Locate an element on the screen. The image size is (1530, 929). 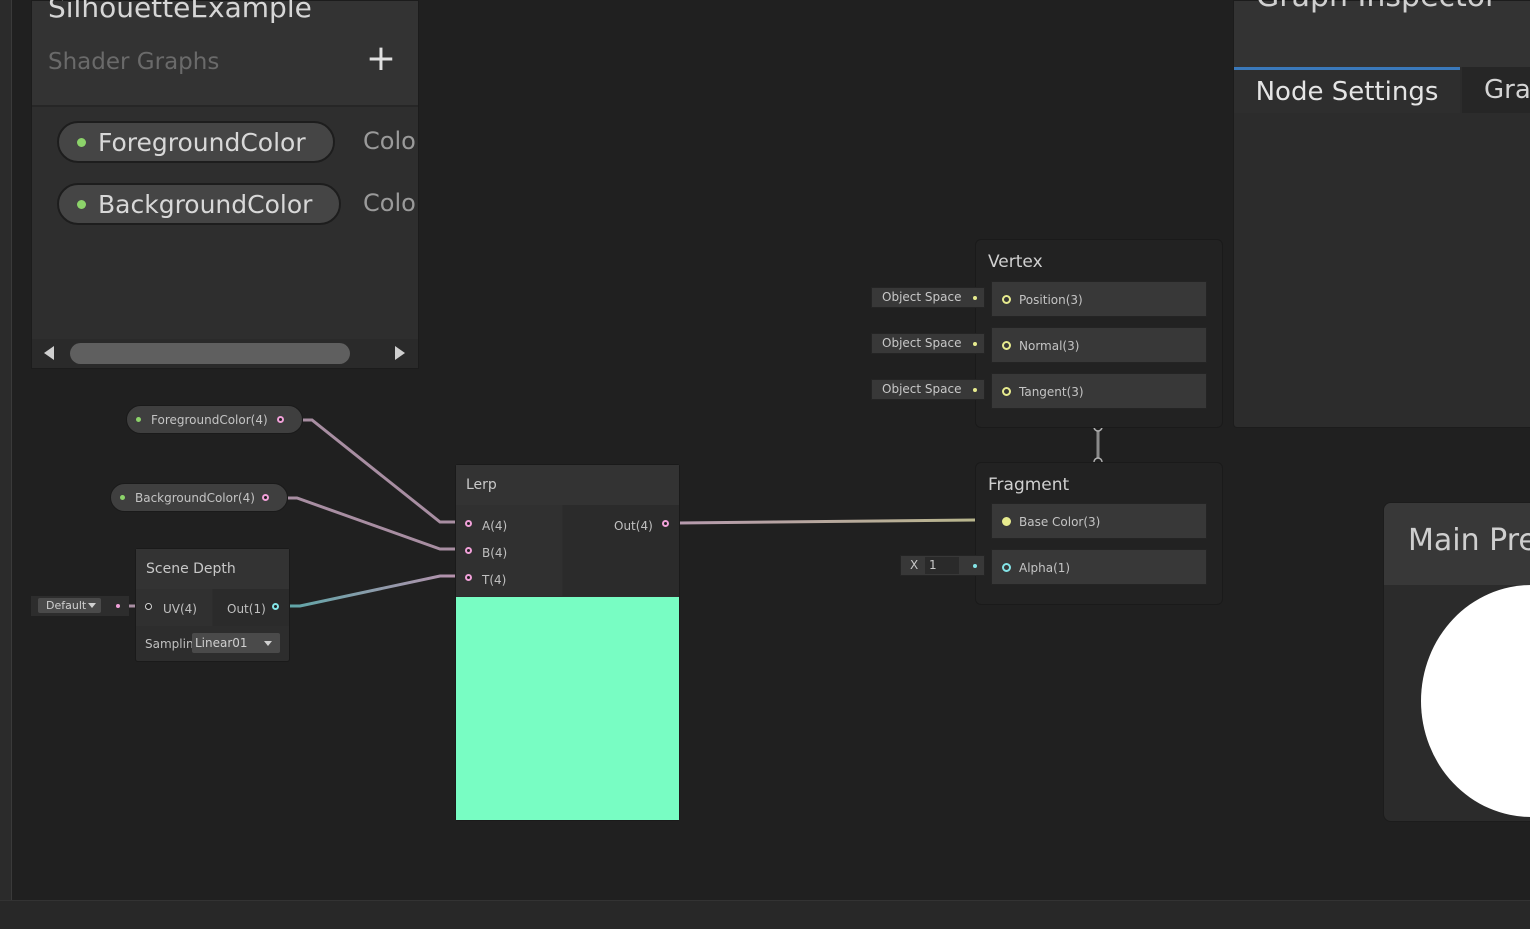
normal-space-input: Object Space is located at coordinates (928, 343).